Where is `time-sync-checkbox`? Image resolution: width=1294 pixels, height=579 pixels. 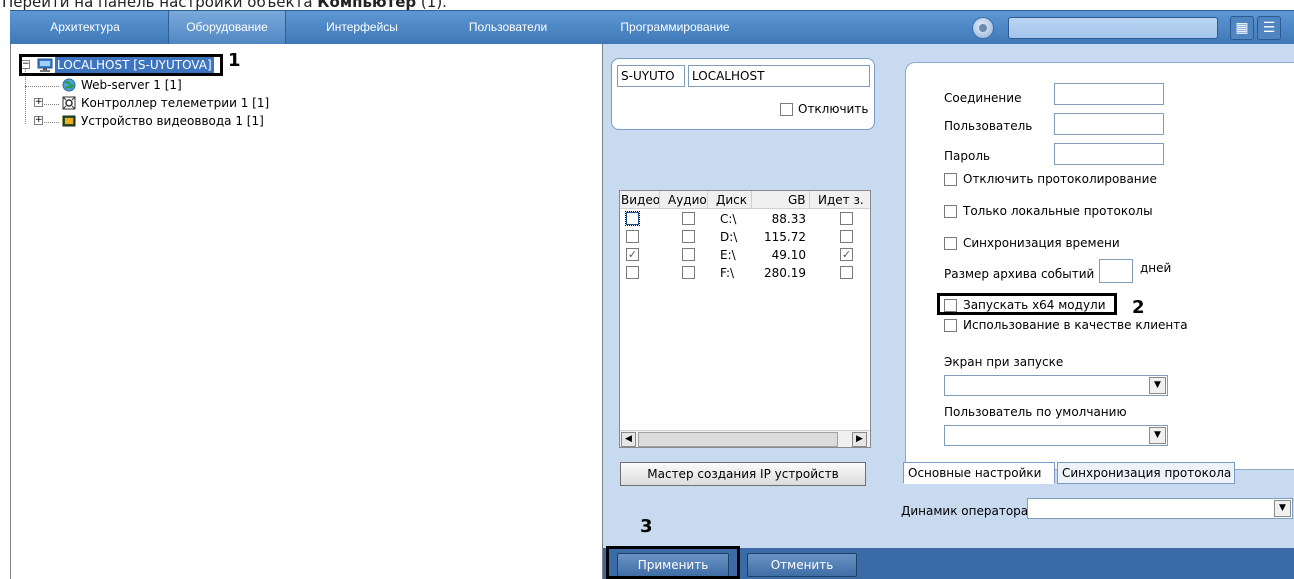 time-sync-checkbox is located at coordinates (950, 243).